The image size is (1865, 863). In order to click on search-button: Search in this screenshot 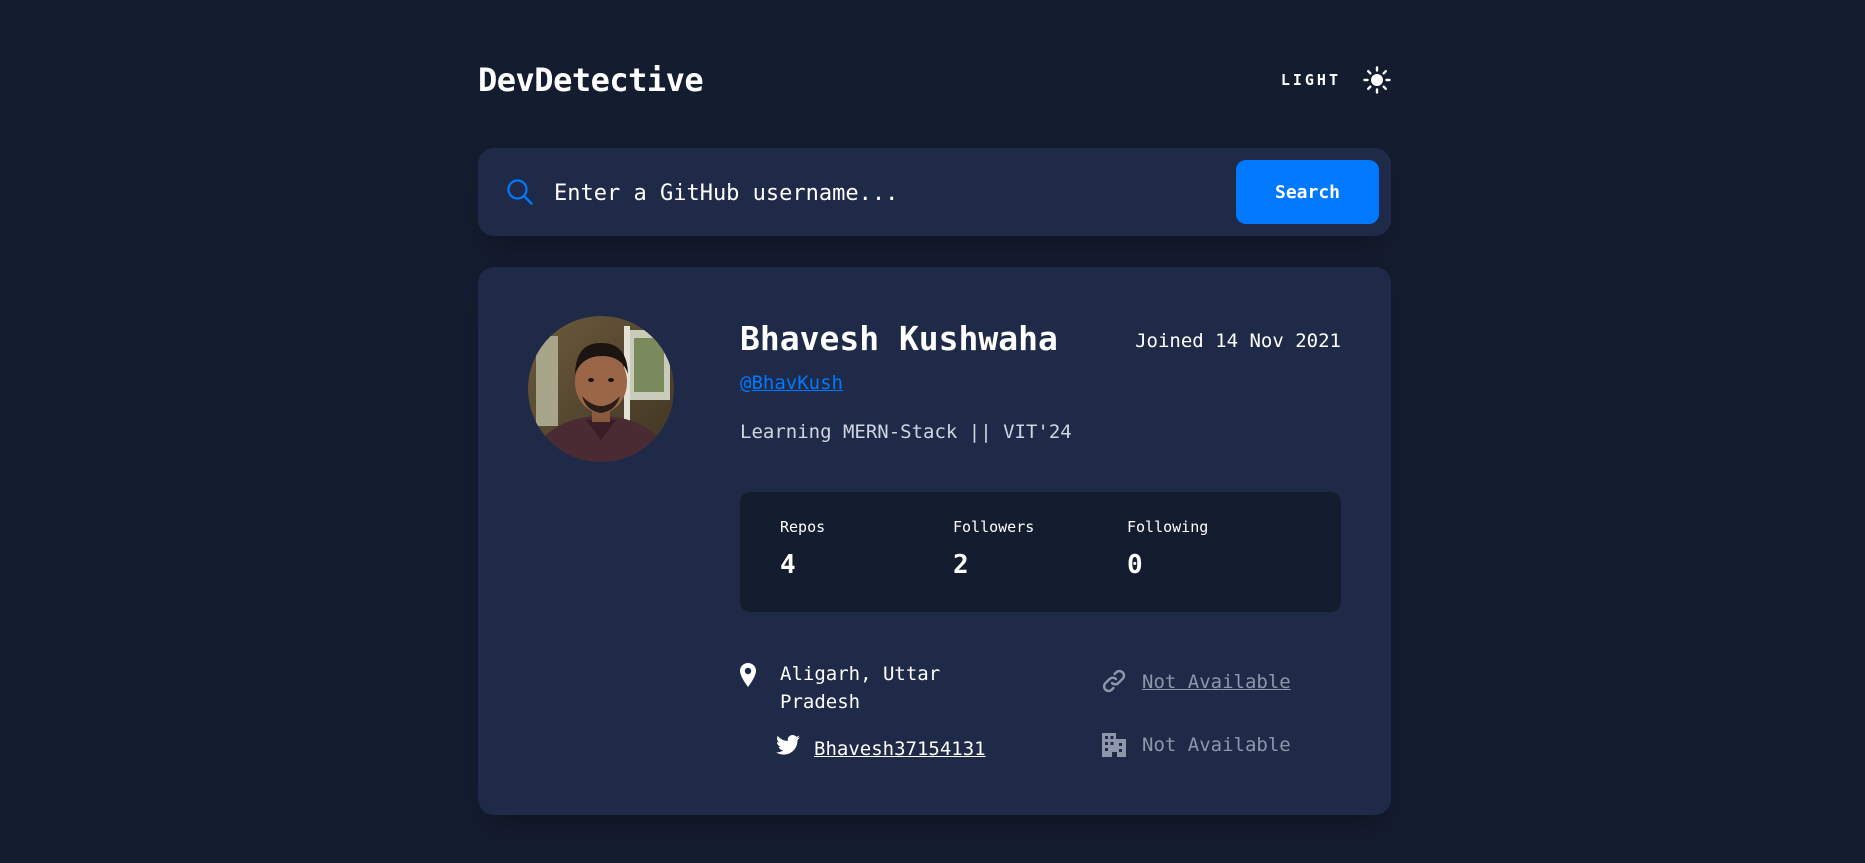, I will do `click(1307, 192)`.